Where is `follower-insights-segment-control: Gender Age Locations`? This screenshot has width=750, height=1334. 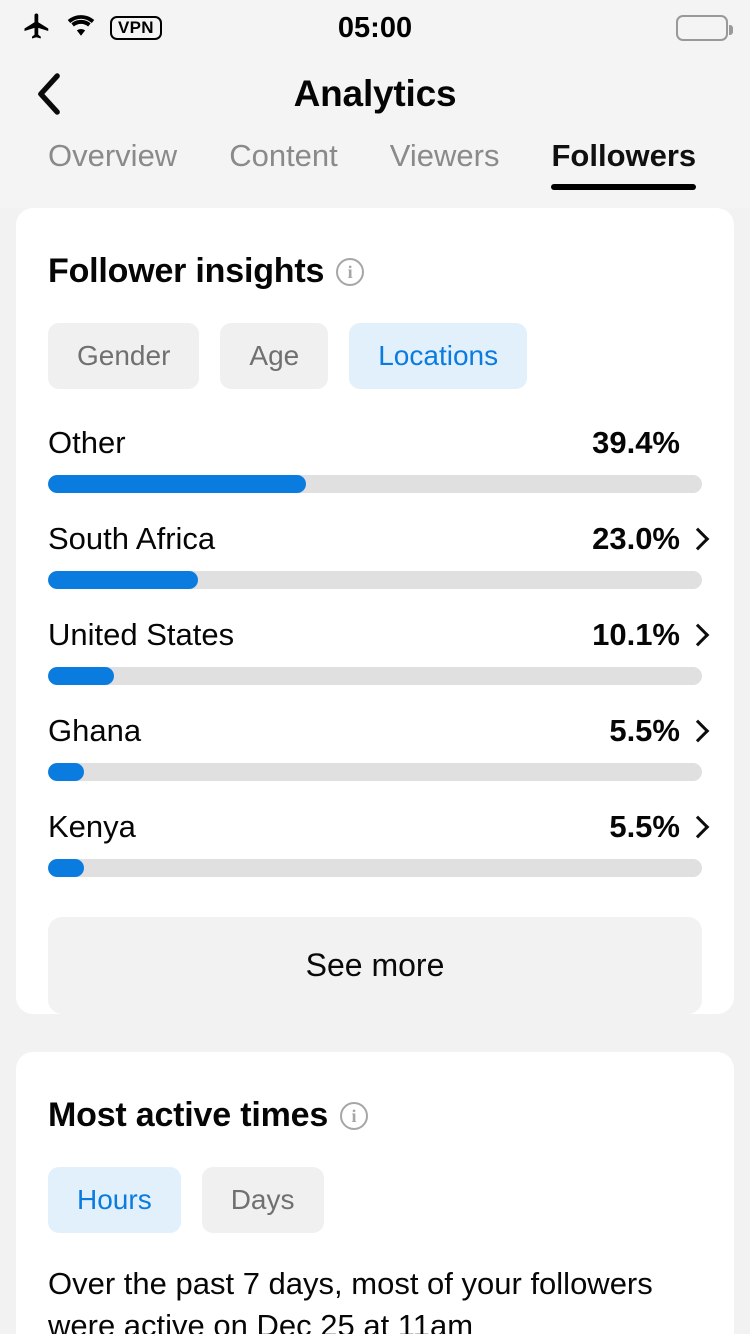
follower-insights-segment-control: Gender Age Locations is located at coordinates (375, 340).